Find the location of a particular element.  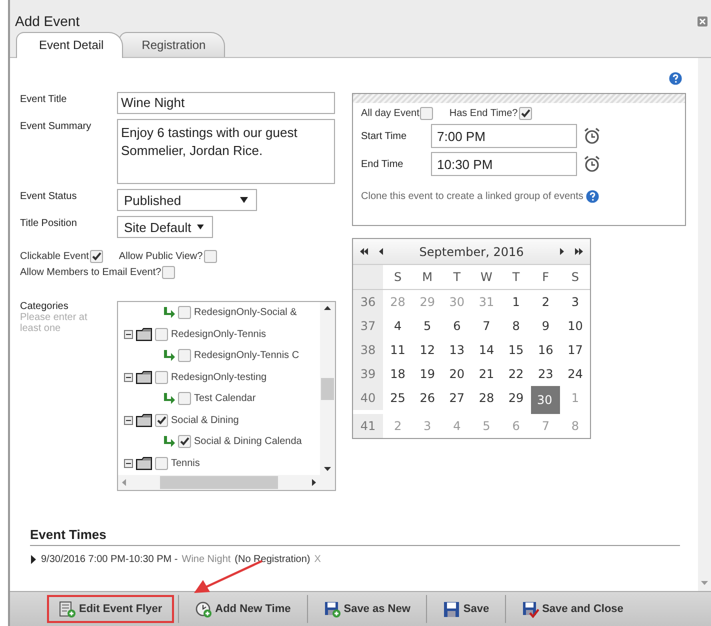

weekday-label: F is located at coordinates (545, 277).